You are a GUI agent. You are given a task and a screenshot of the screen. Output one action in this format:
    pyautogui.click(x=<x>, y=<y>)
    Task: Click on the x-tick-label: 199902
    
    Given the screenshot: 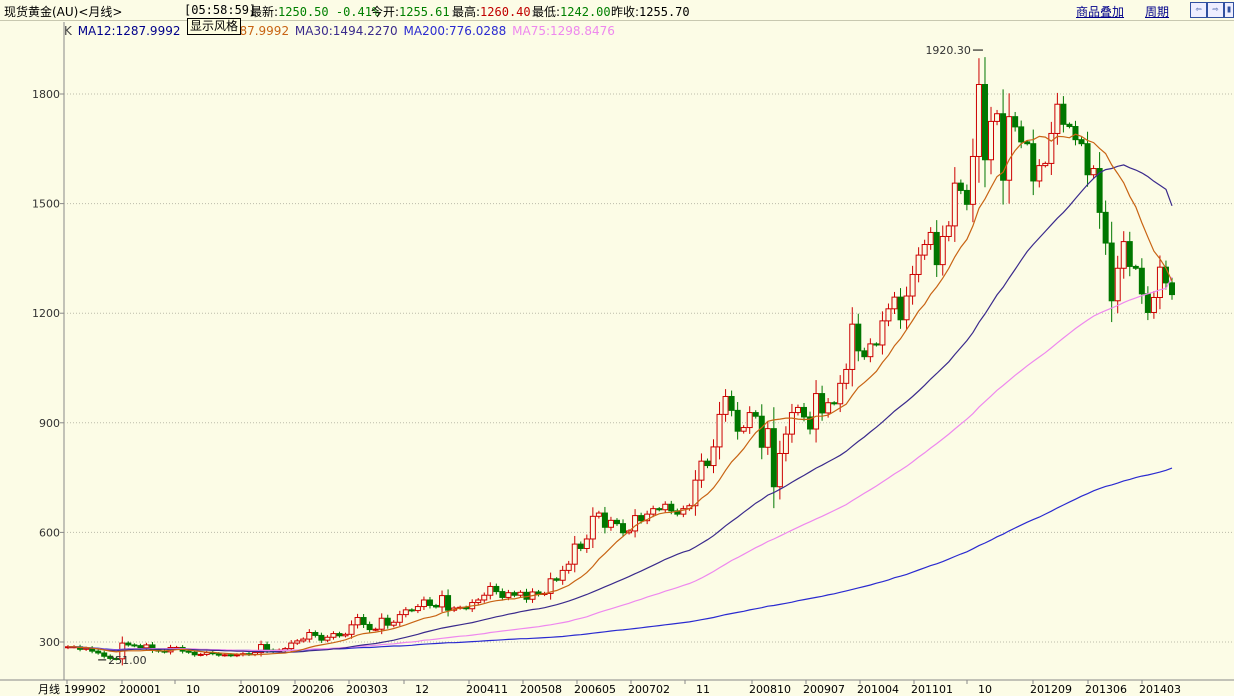 What is the action you would take?
    pyautogui.click(x=85, y=689)
    